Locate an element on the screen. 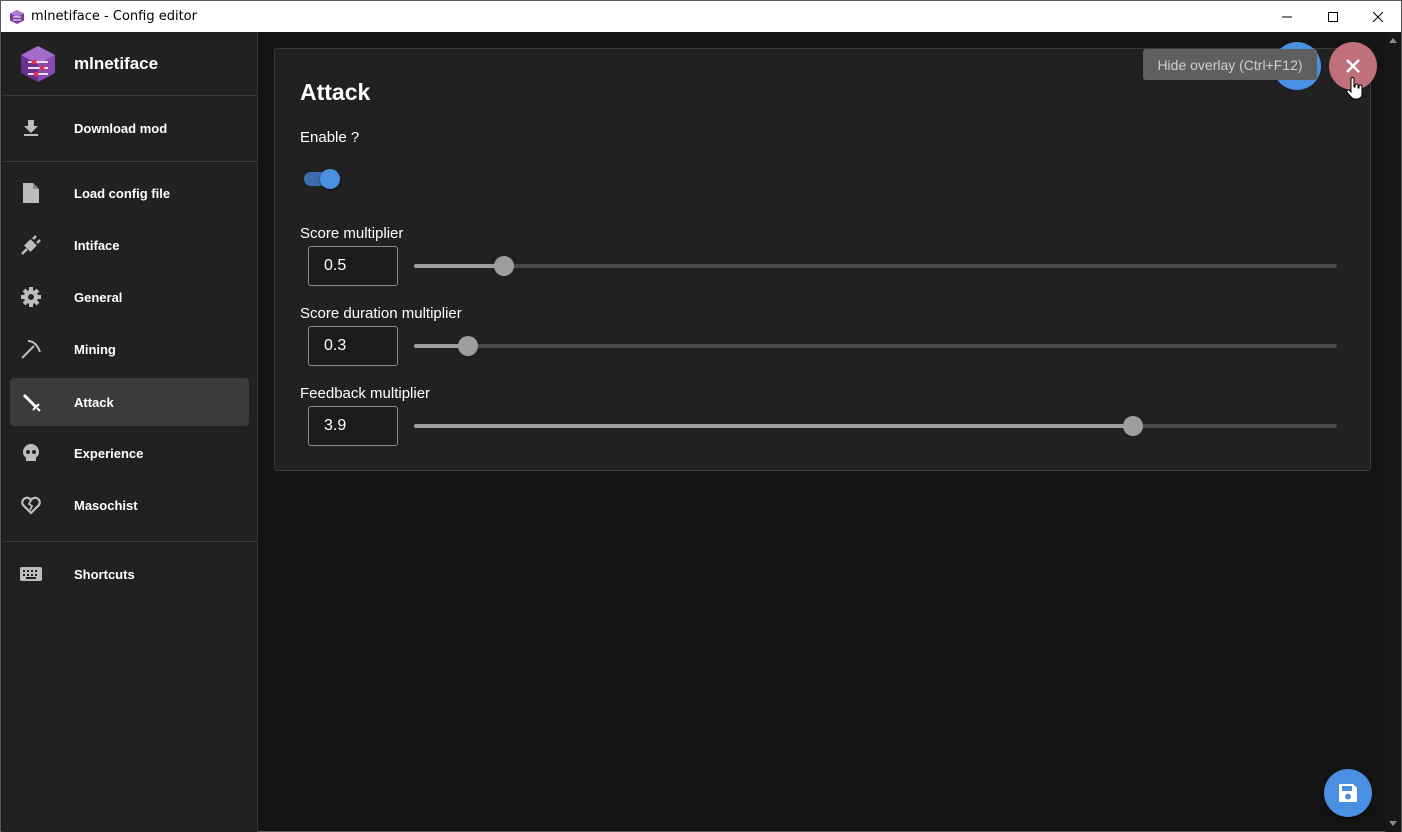 The image size is (1402, 832). feedback-multiplier-input is located at coordinates (353, 426).